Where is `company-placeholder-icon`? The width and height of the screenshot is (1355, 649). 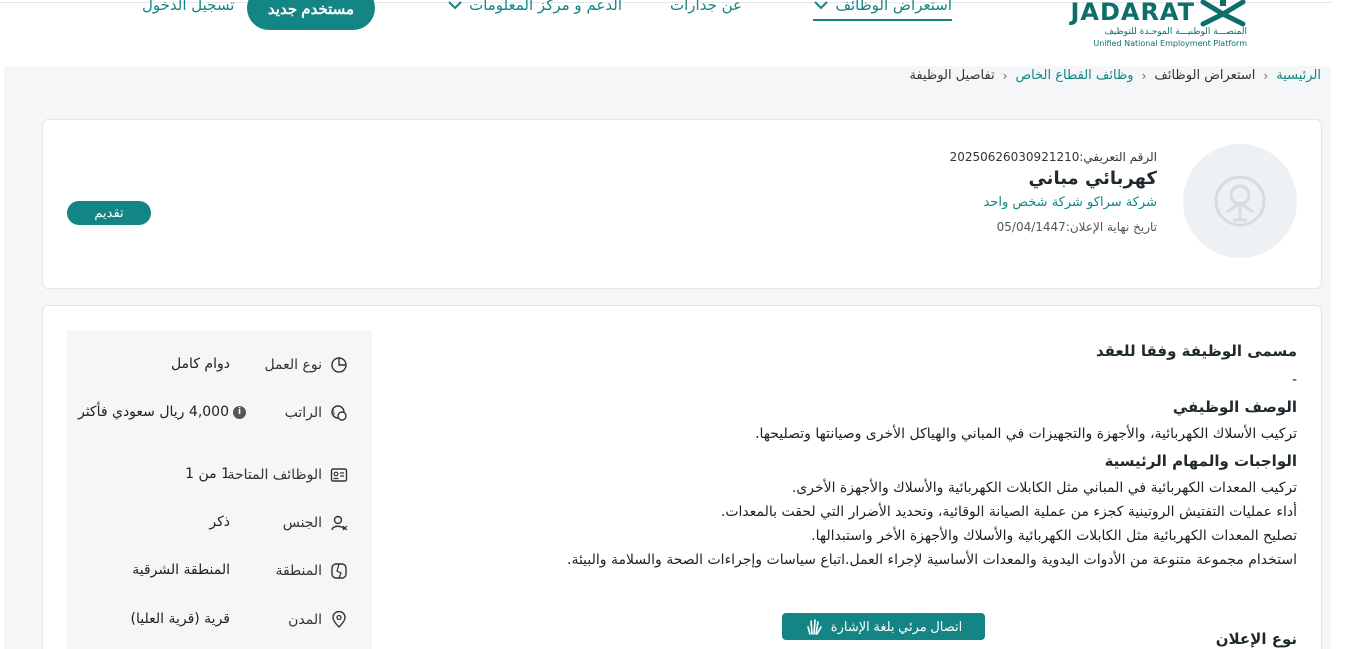
company-placeholder-icon is located at coordinates (1240, 201).